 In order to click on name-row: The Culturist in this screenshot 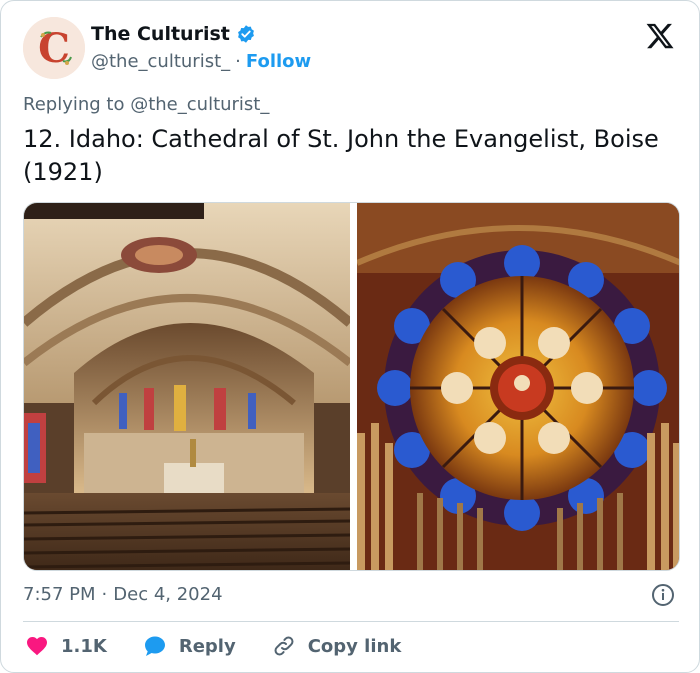, I will do `click(173, 34)`.